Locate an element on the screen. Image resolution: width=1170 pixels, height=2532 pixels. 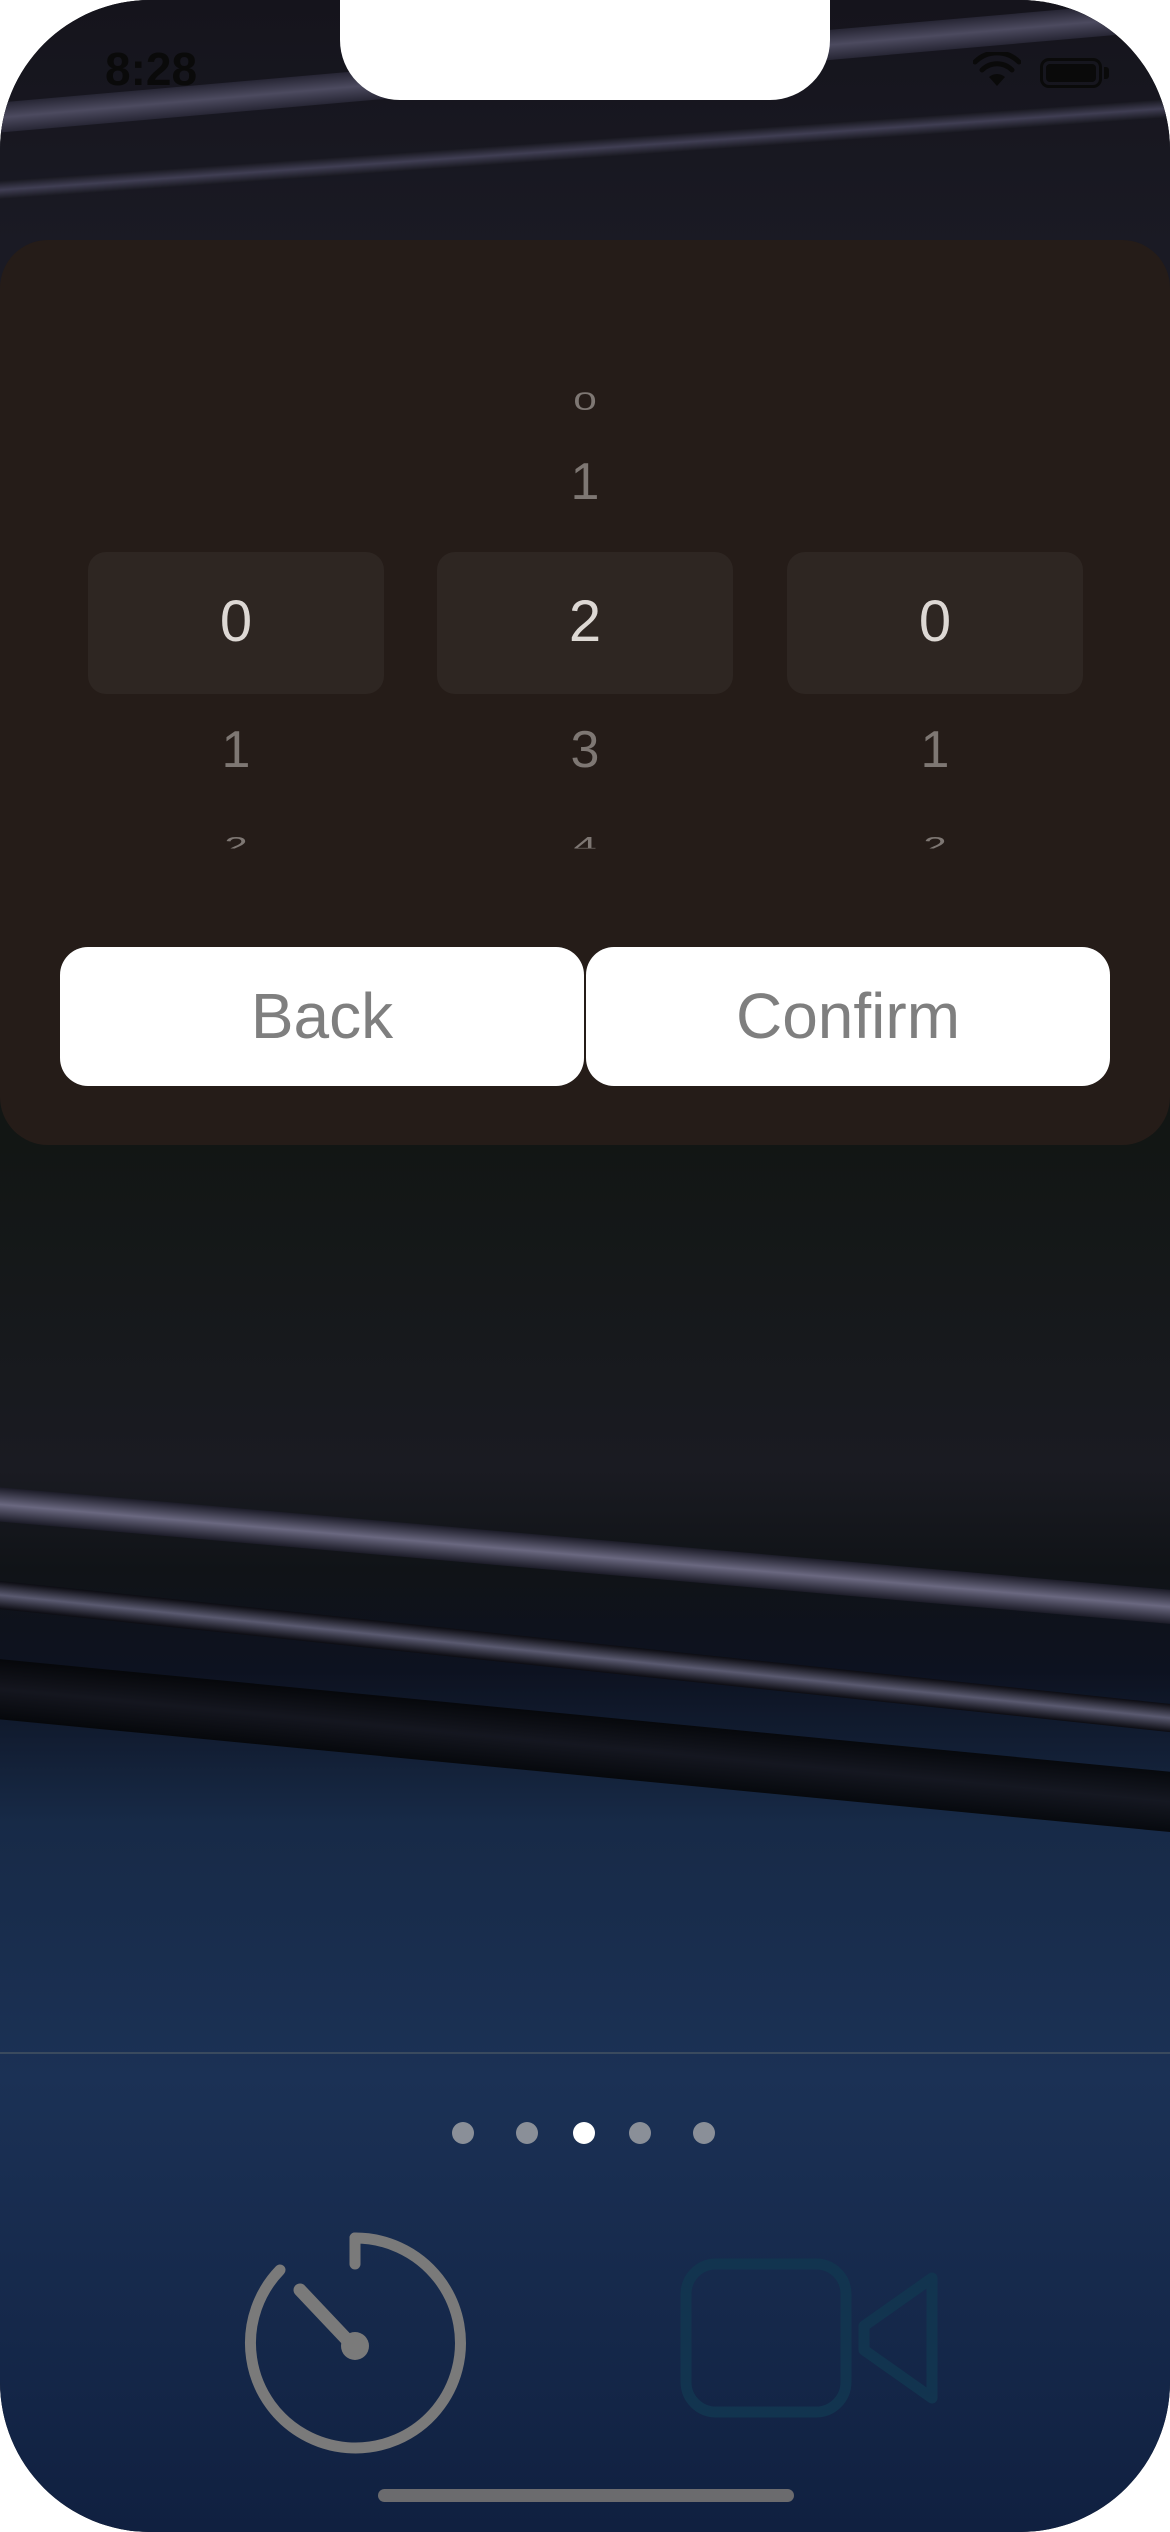
picker-value: 0 is located at coordinates (585, 401).